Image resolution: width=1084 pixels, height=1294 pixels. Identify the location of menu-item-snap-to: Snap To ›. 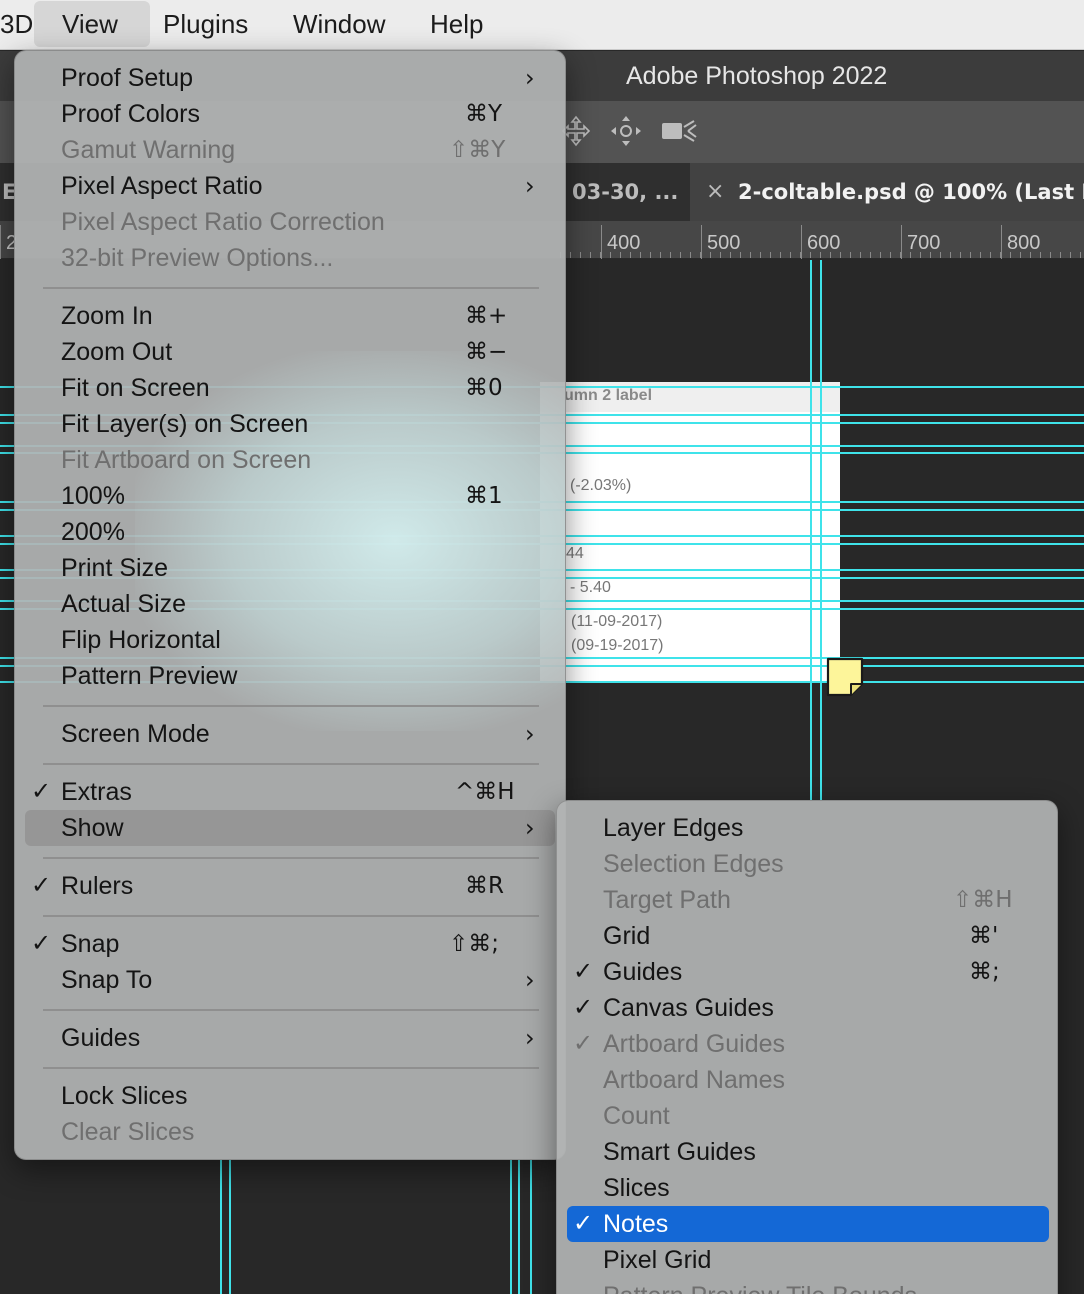
(290, 980).